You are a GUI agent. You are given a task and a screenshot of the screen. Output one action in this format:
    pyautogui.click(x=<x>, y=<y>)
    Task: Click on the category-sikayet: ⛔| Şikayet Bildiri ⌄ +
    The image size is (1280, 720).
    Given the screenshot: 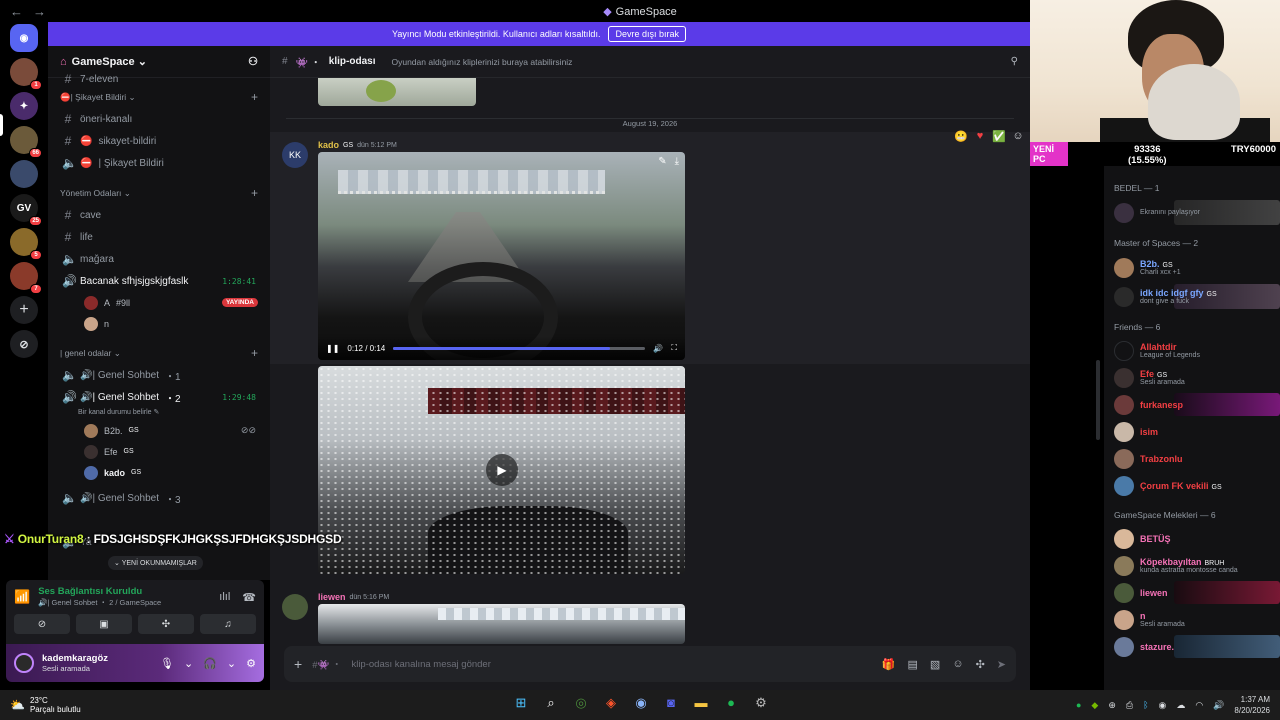 What is the action you would take?
    pyautogui.click(x=159, y=97)
    